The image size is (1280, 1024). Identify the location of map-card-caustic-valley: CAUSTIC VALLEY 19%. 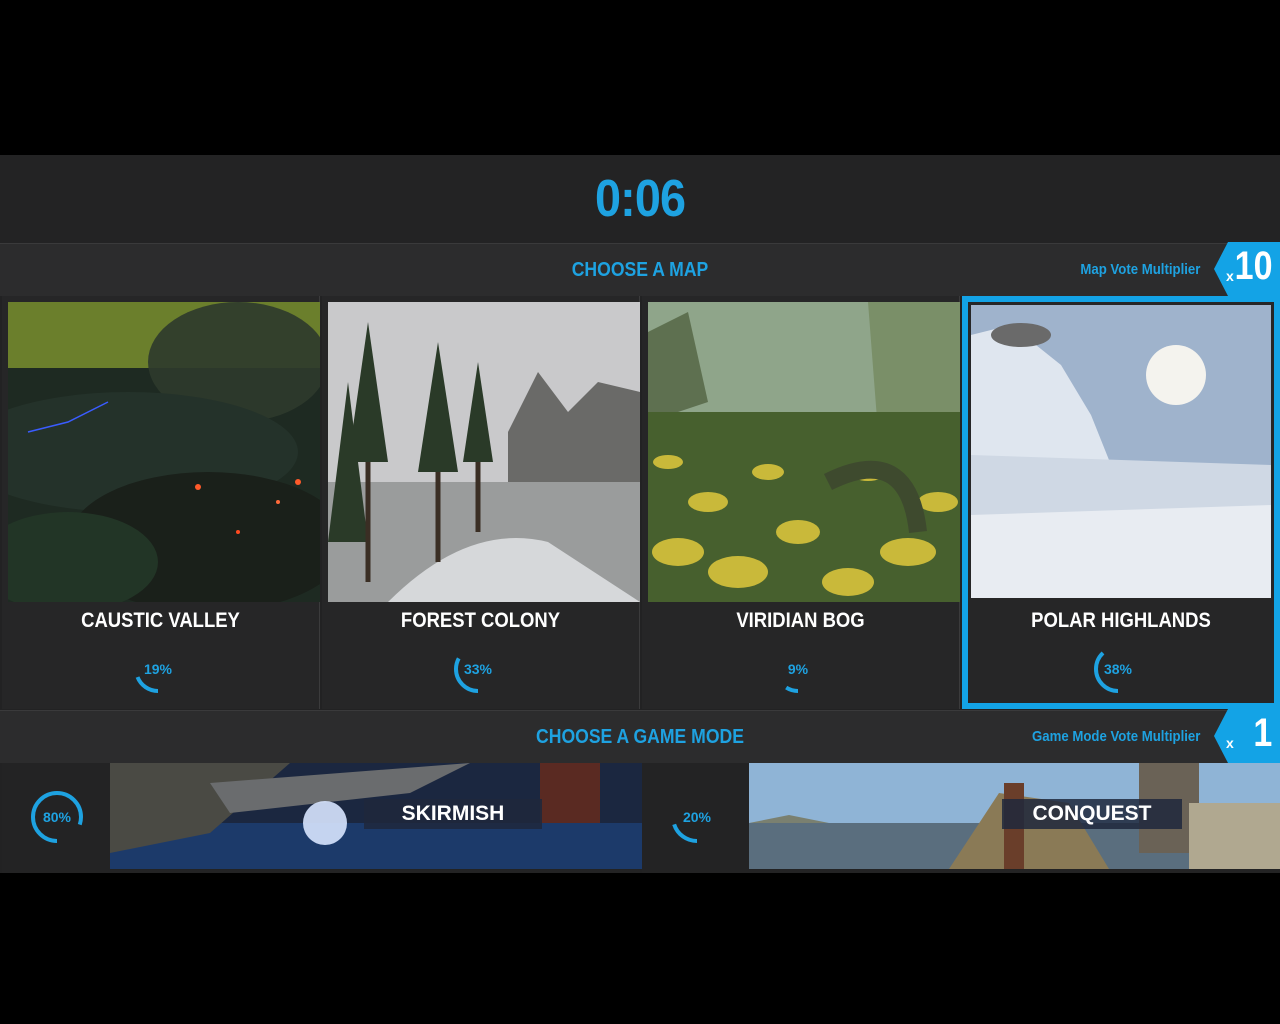
(161, 502).